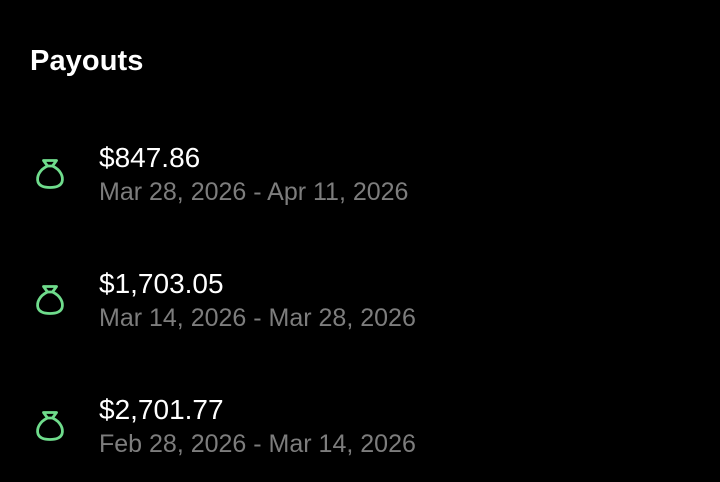  Describe the element at coordinates (257, 444) in the screenshot. I see `payout-date-range: Feb 28, 2026 - Mar 14, 2026` at that location.